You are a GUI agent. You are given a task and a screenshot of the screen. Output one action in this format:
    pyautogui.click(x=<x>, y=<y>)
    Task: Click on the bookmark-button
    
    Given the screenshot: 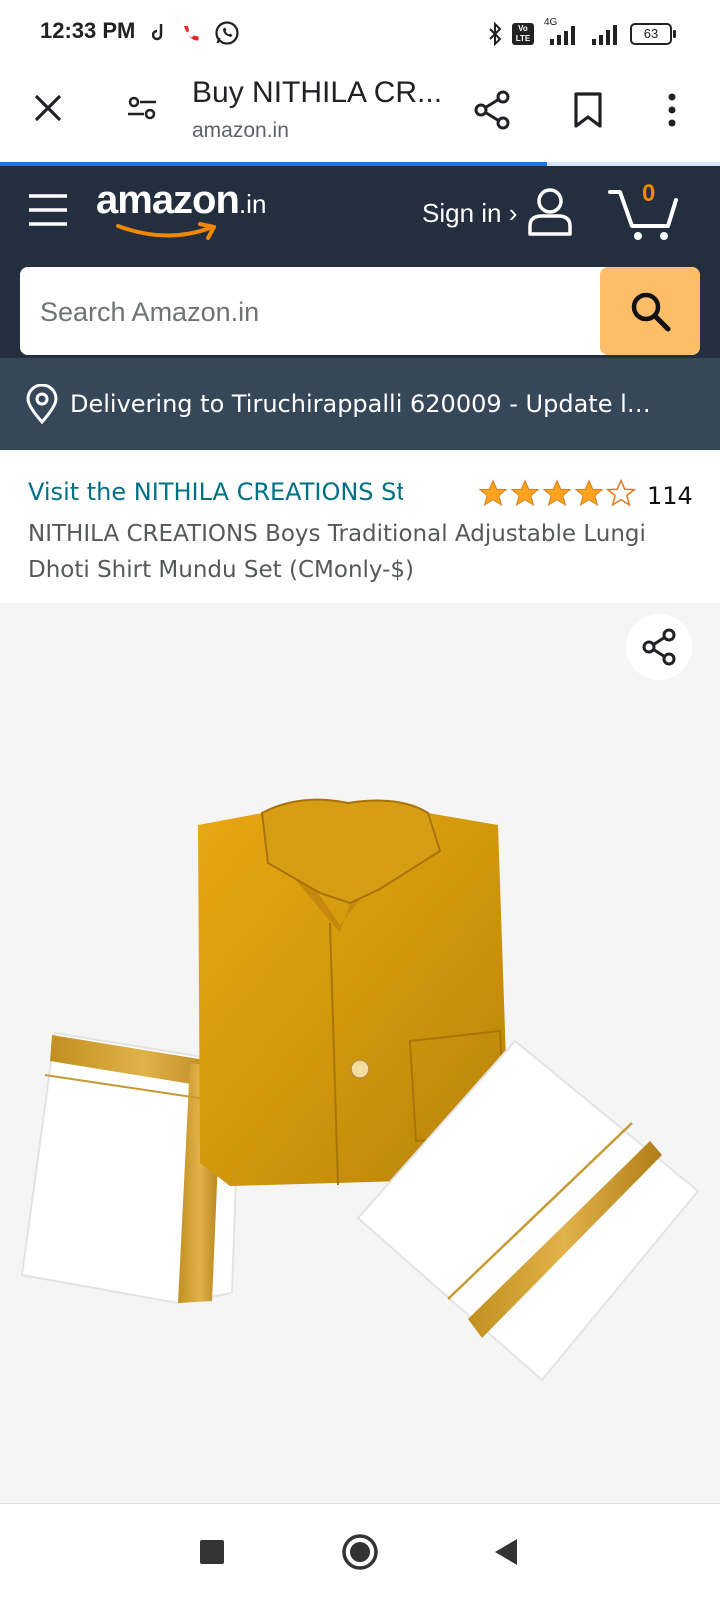 What is the action you would take?
    pyautogui.click(x=588, y=110)
    